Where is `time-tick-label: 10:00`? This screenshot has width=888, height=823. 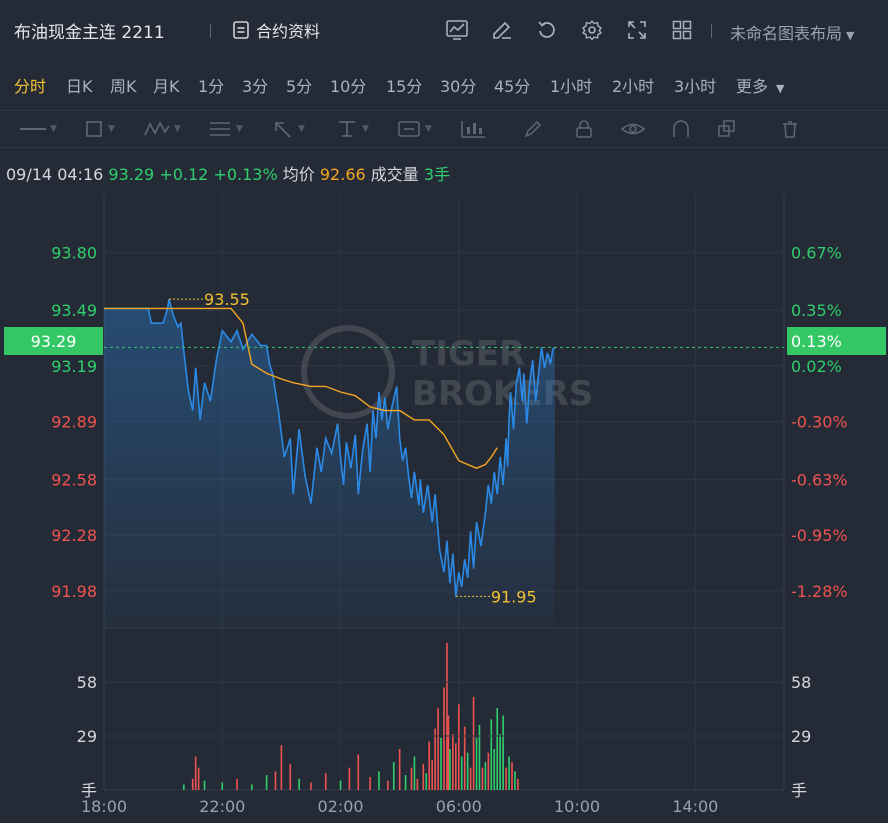
time-tick-label: 10:00 is located at coordinates (577, 806).